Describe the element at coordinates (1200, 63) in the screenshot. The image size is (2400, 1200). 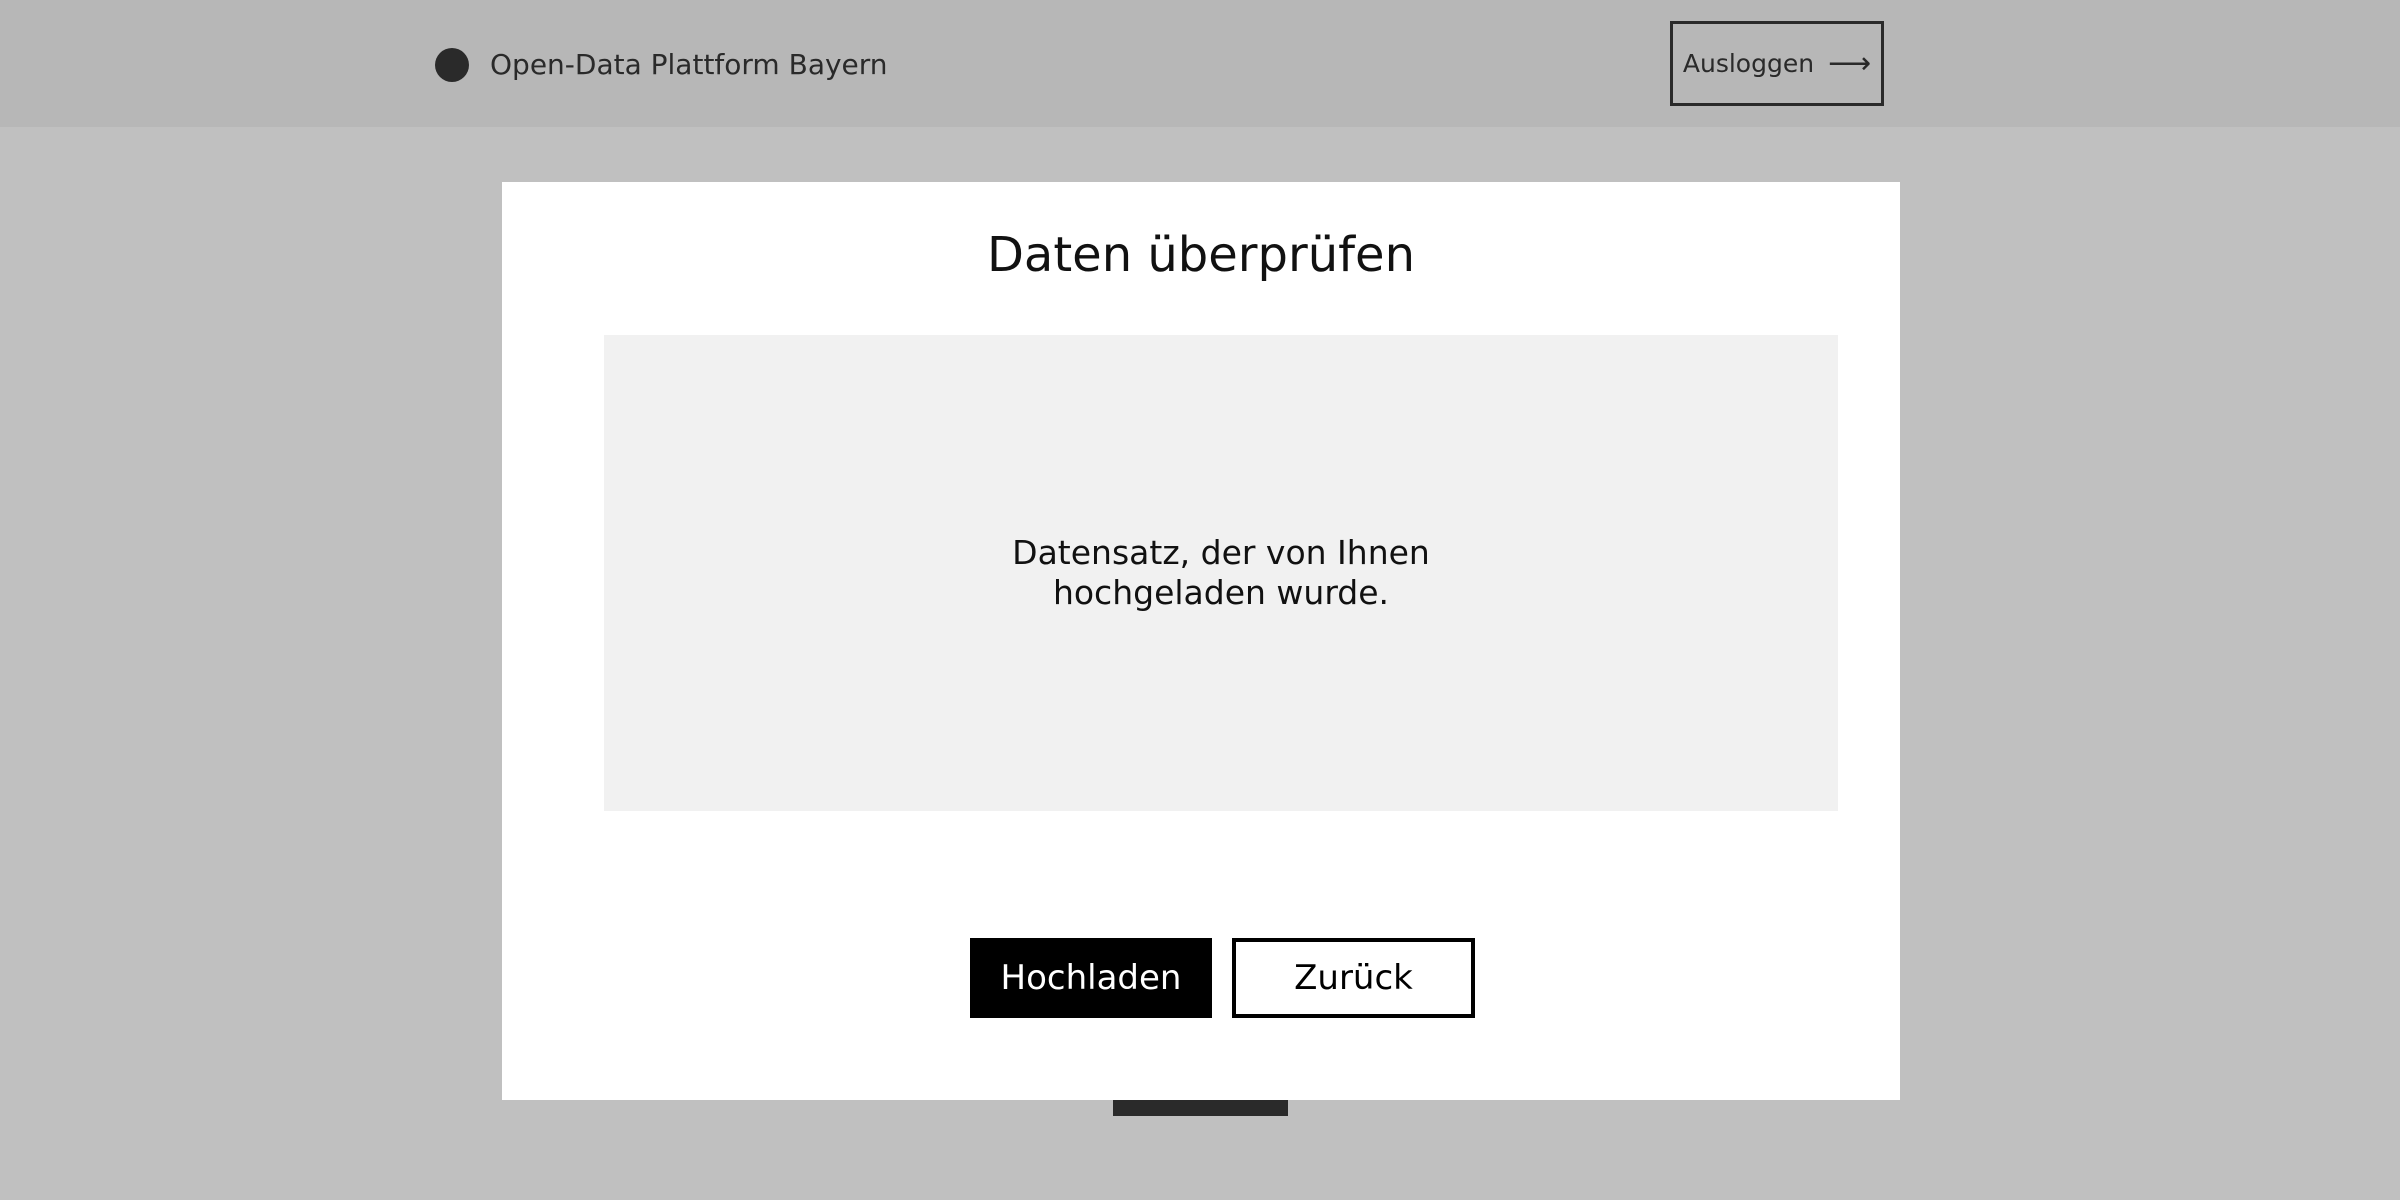
I see `top-header: Open-Data Plattform Bayern Ausloggen ⟶` at that location.